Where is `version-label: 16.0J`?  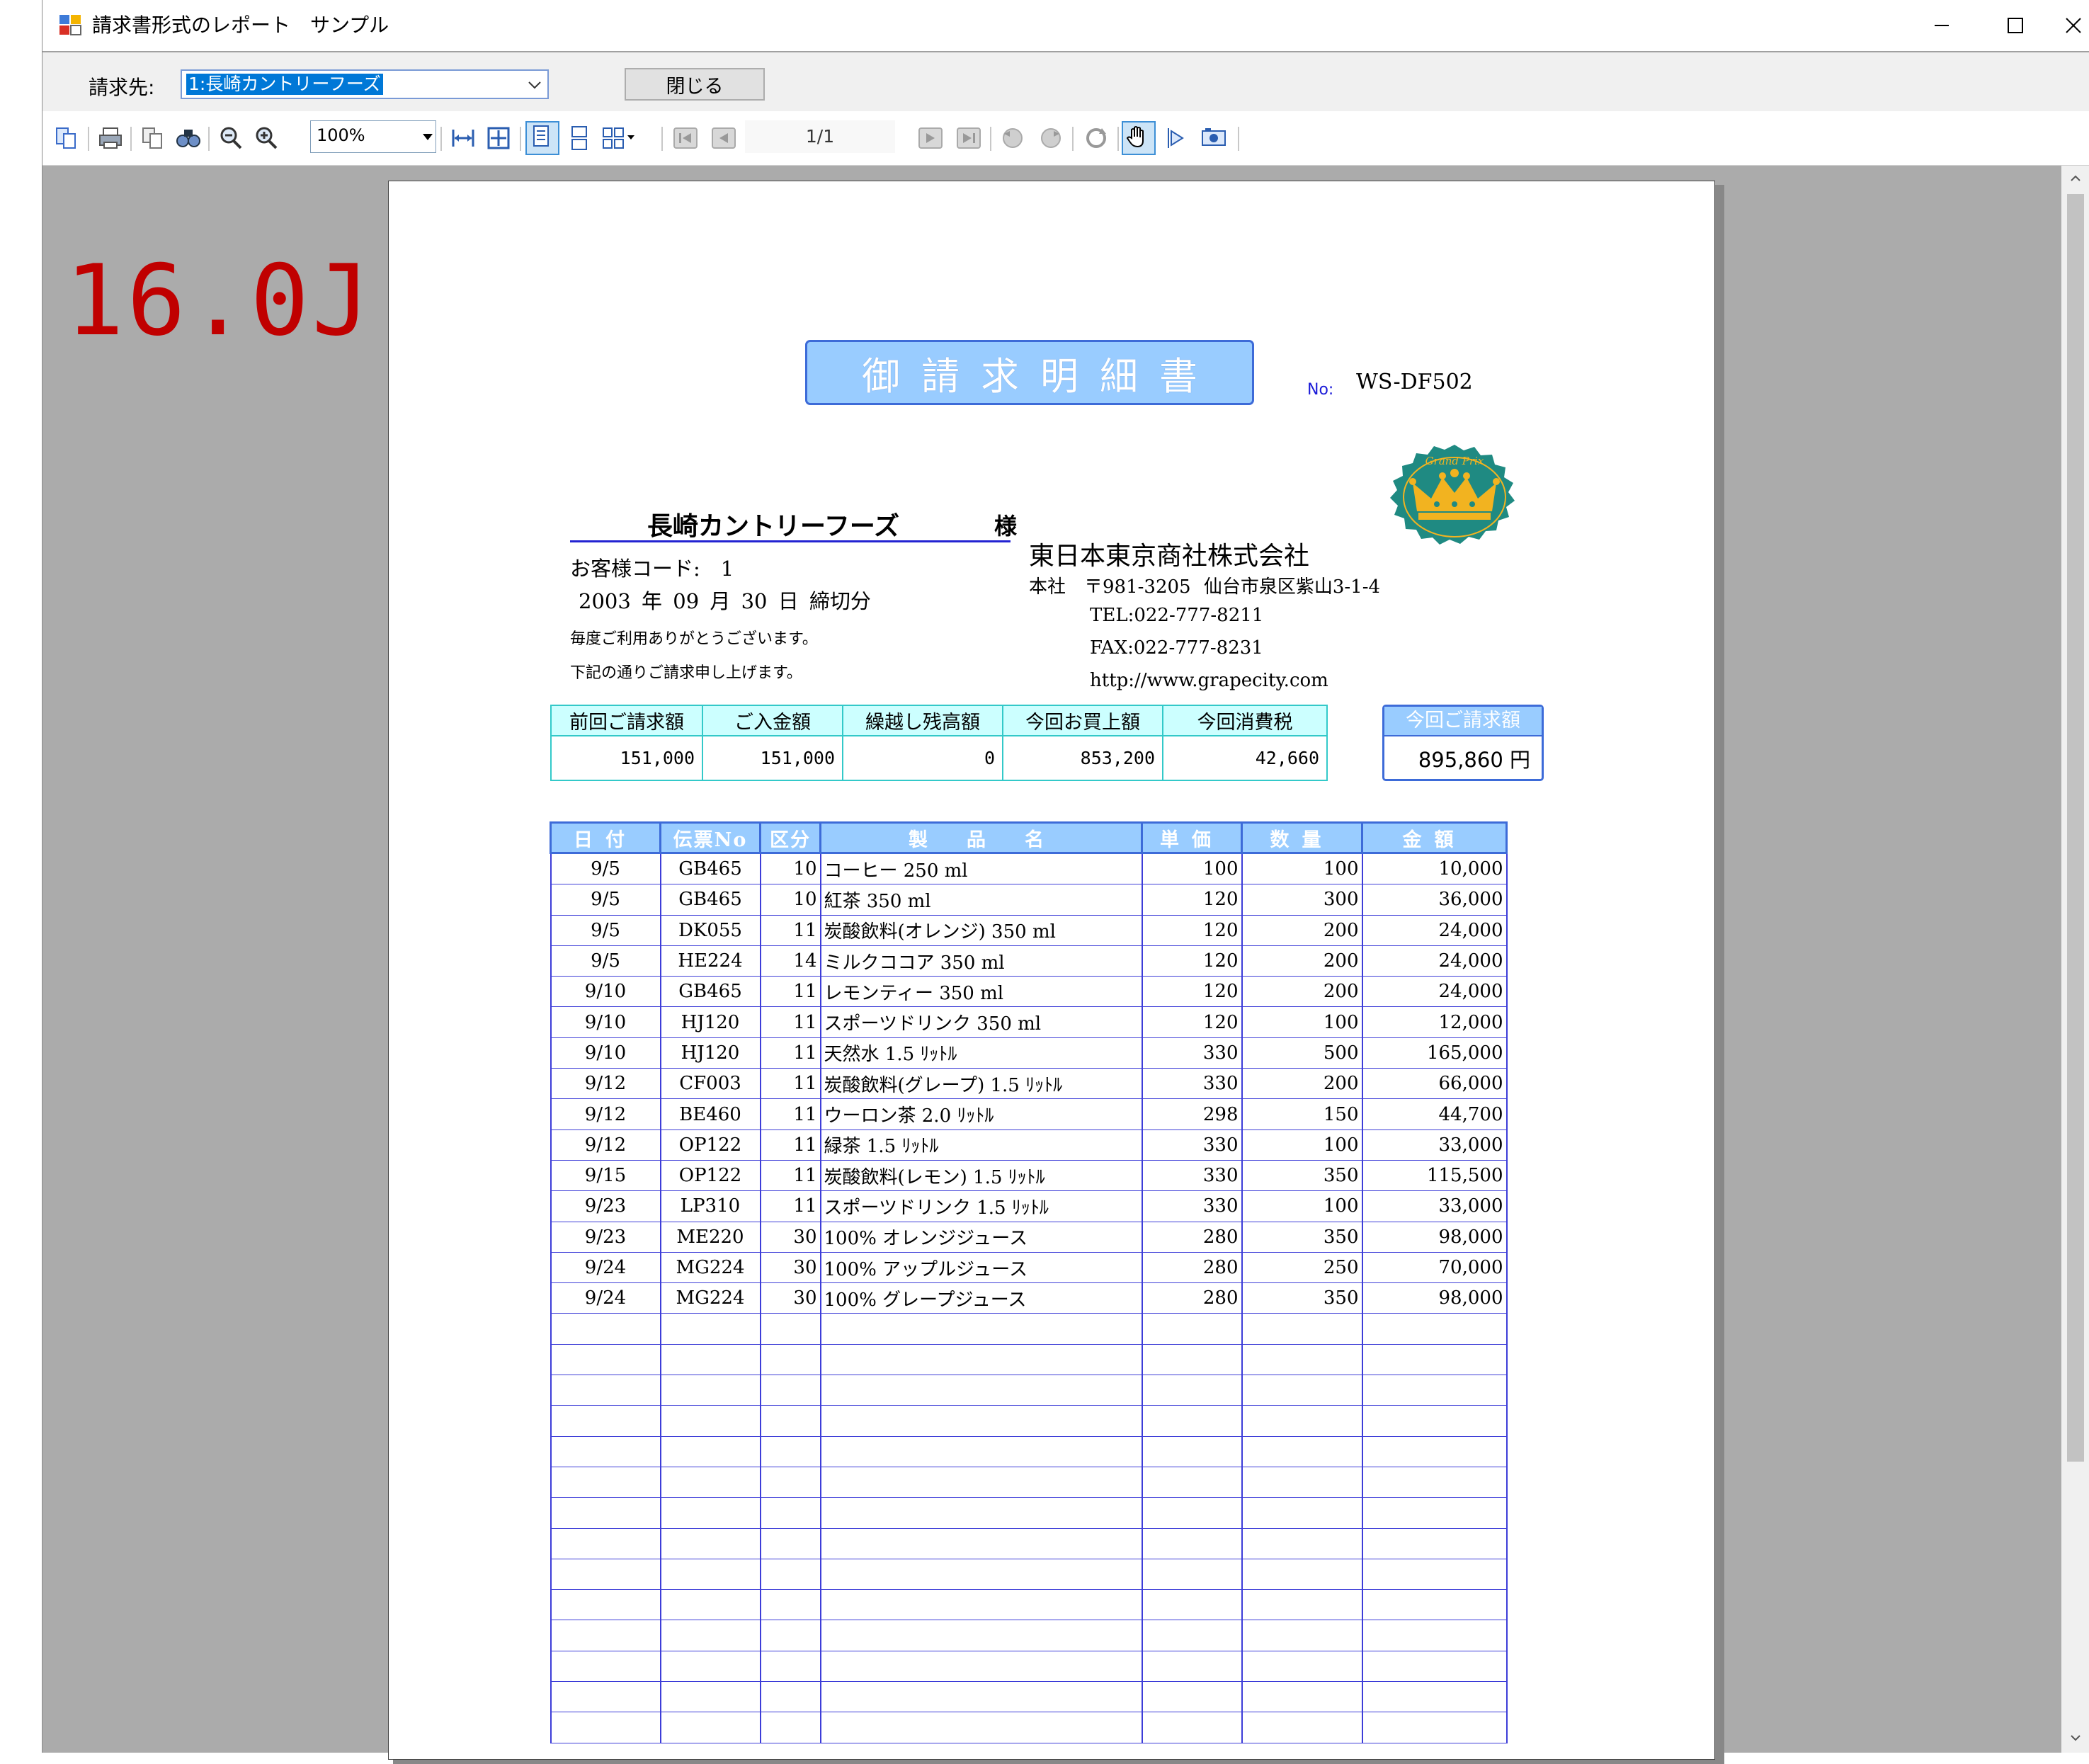 version-label: 16.0J is located at coordinates (220, 301).